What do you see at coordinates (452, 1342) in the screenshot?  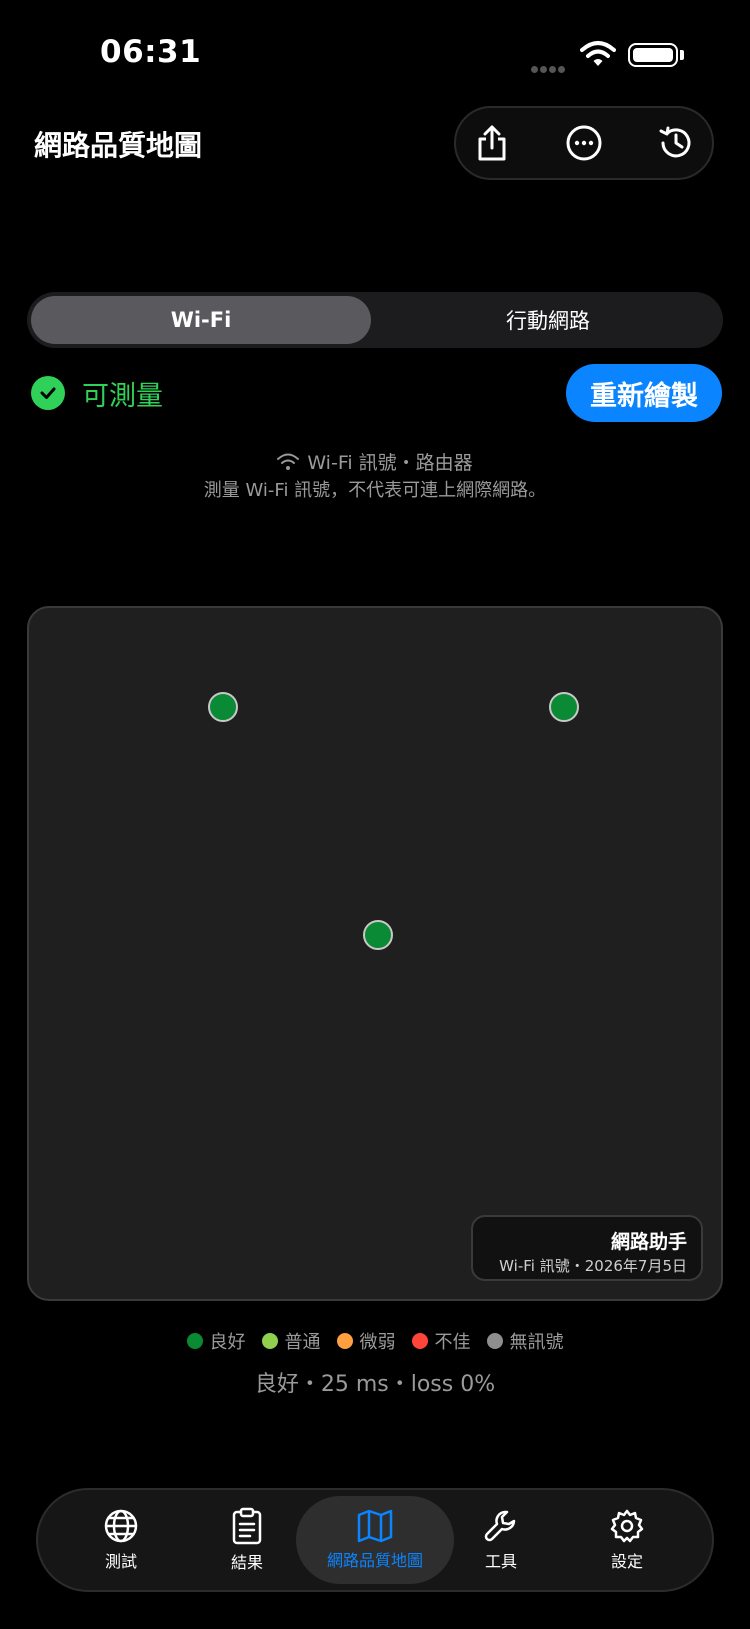 I see `legend-label: 不佳` at bounding box center [452, 1342].